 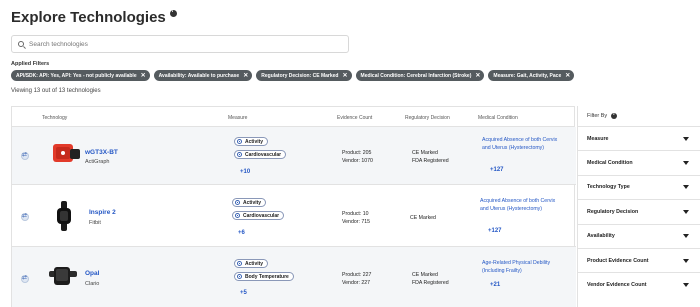 I want to click on technology-name-link: wGT3X-BT, so click(x=101, y=152).